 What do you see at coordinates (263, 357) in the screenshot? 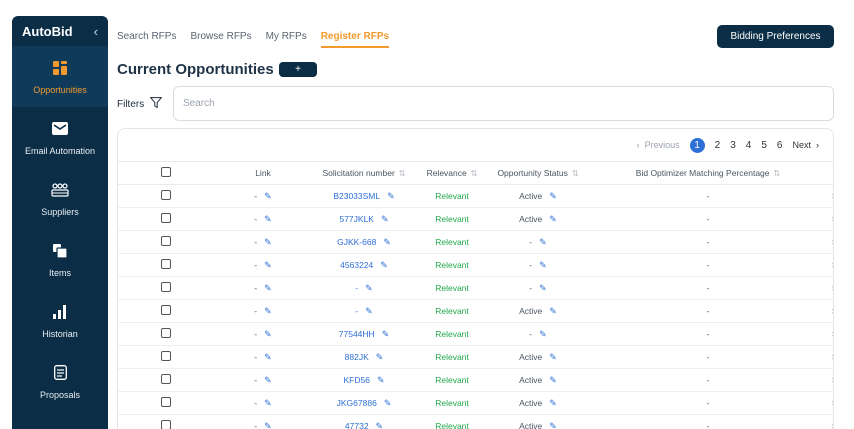
I see `link-cell: - ✎` at bounding box center [263, 357].